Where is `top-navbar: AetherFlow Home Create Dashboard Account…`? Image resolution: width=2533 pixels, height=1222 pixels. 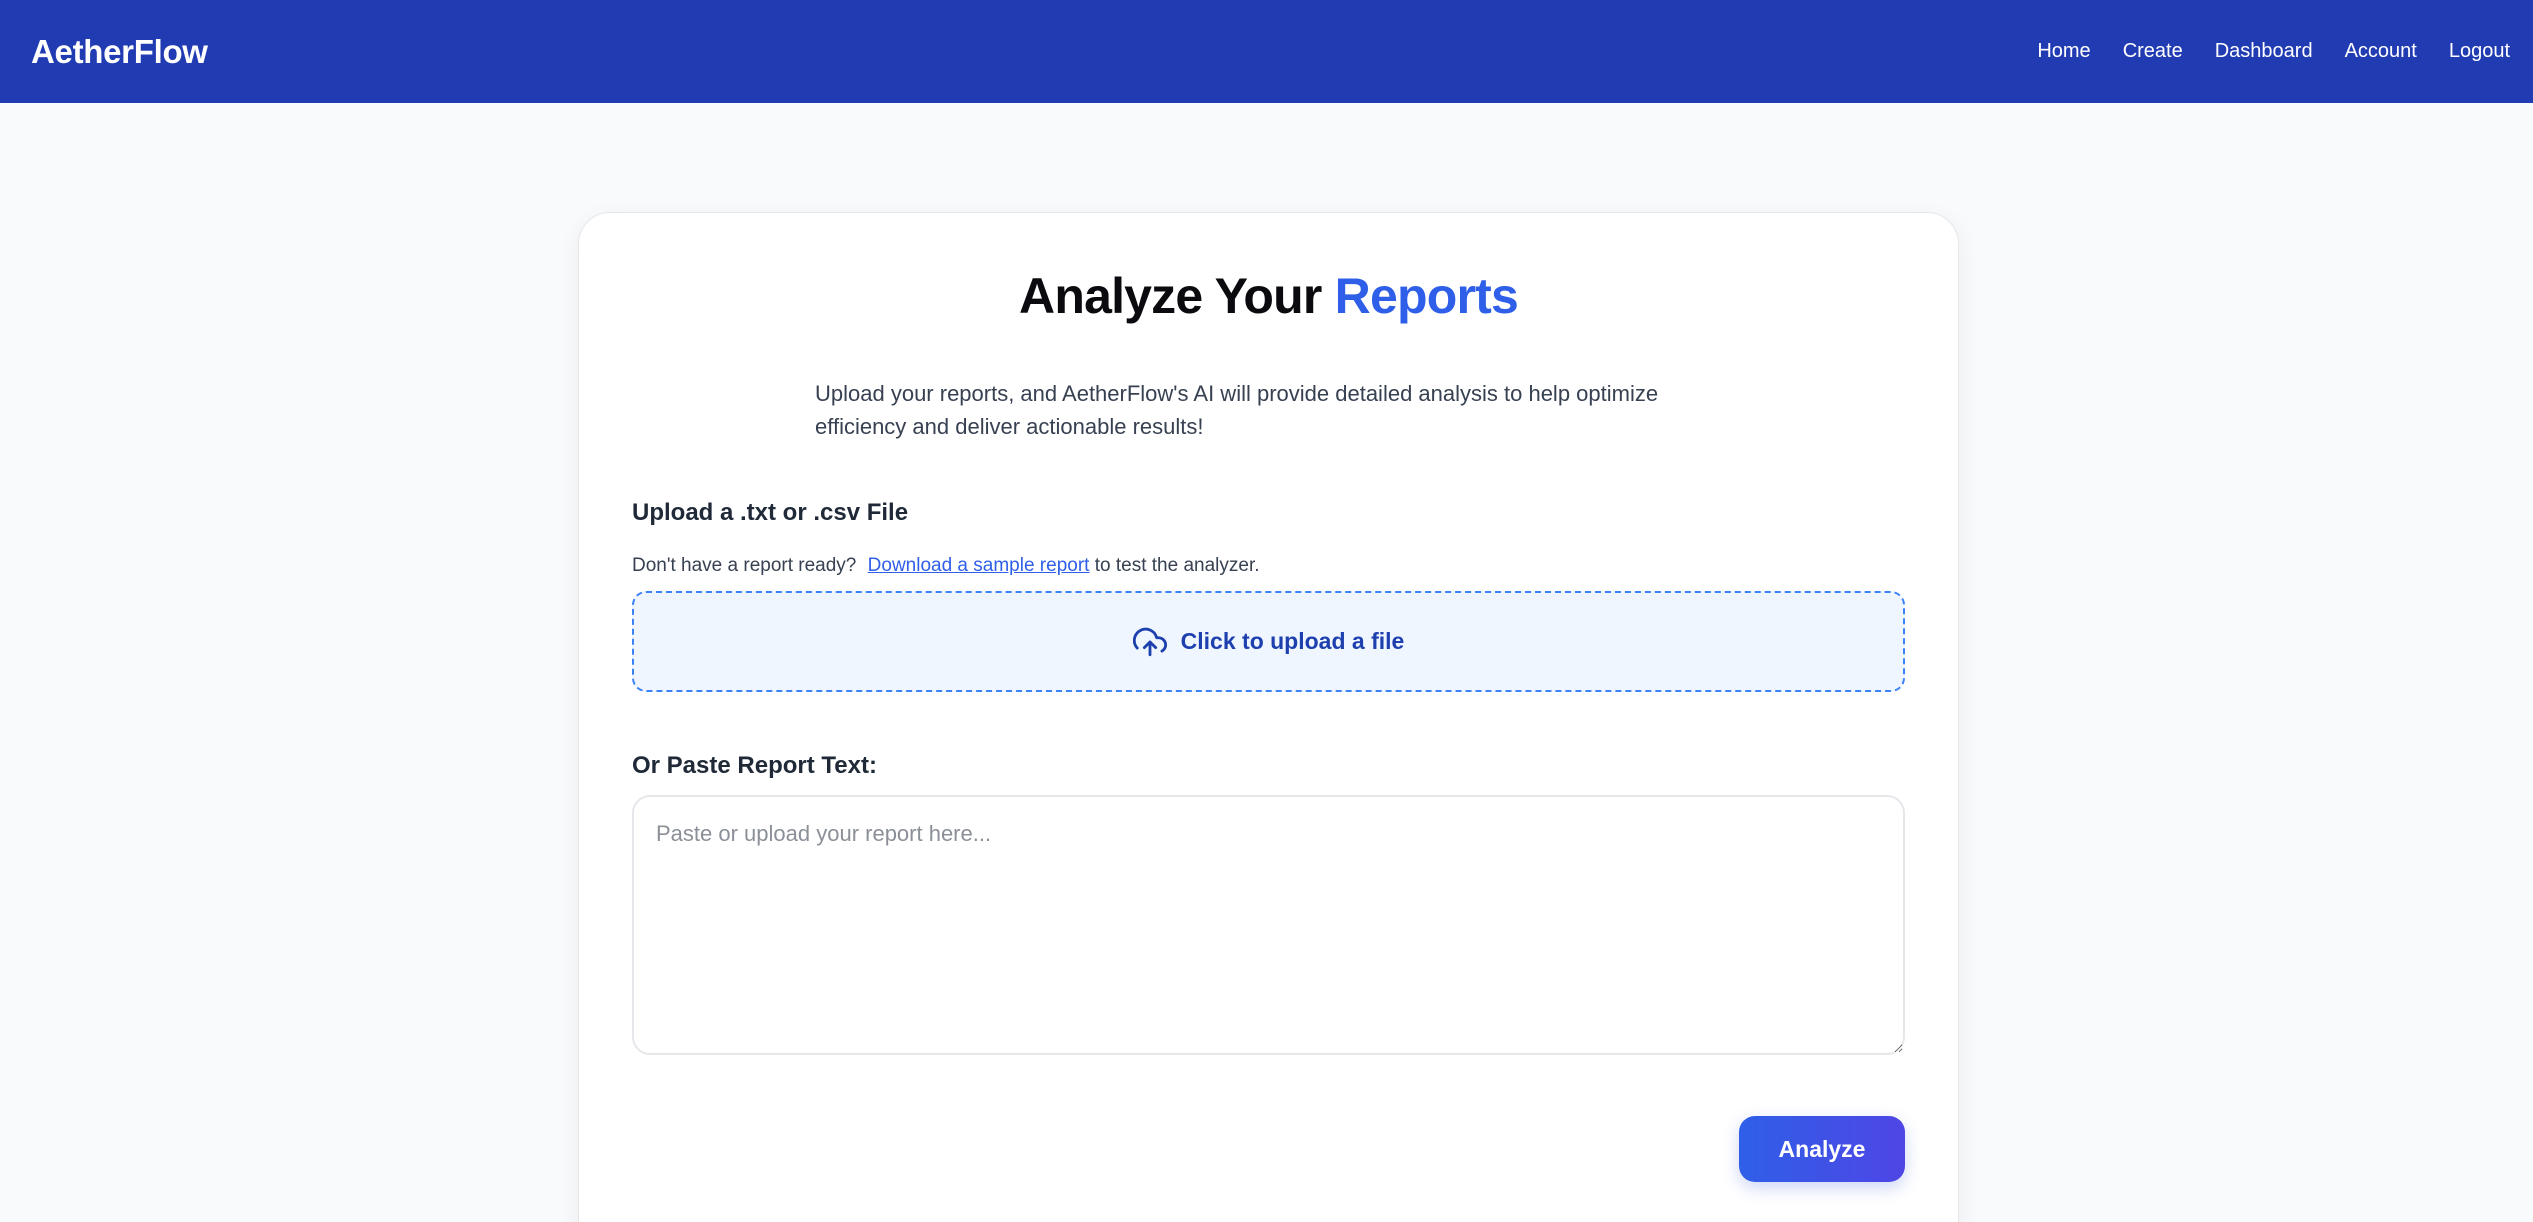 top-navbar: AetherFlow Home Create Dashboard Account… is located at coordinates (1266, 51).